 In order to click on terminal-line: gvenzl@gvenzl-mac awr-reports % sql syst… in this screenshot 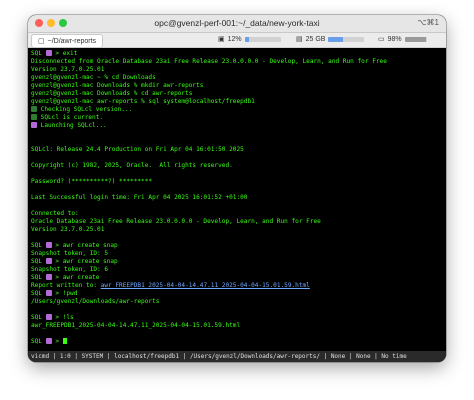, I will do `click(143, 102)`.